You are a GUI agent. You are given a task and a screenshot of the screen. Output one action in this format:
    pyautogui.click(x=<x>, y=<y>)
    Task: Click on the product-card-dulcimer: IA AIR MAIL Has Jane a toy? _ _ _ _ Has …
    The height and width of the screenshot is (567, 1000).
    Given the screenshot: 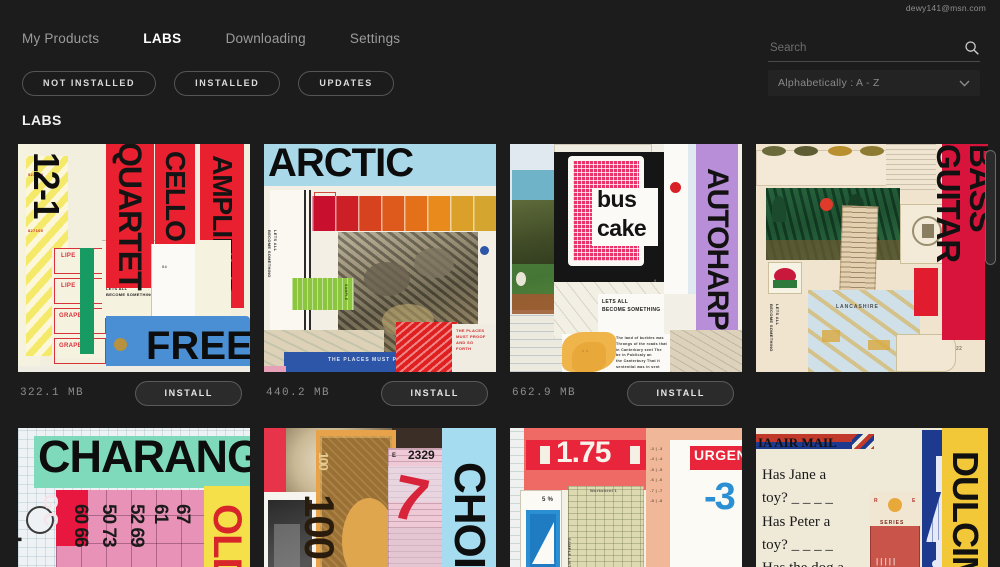 What is the action you would take?
    pyautogui.click(x=872, y=497)
    